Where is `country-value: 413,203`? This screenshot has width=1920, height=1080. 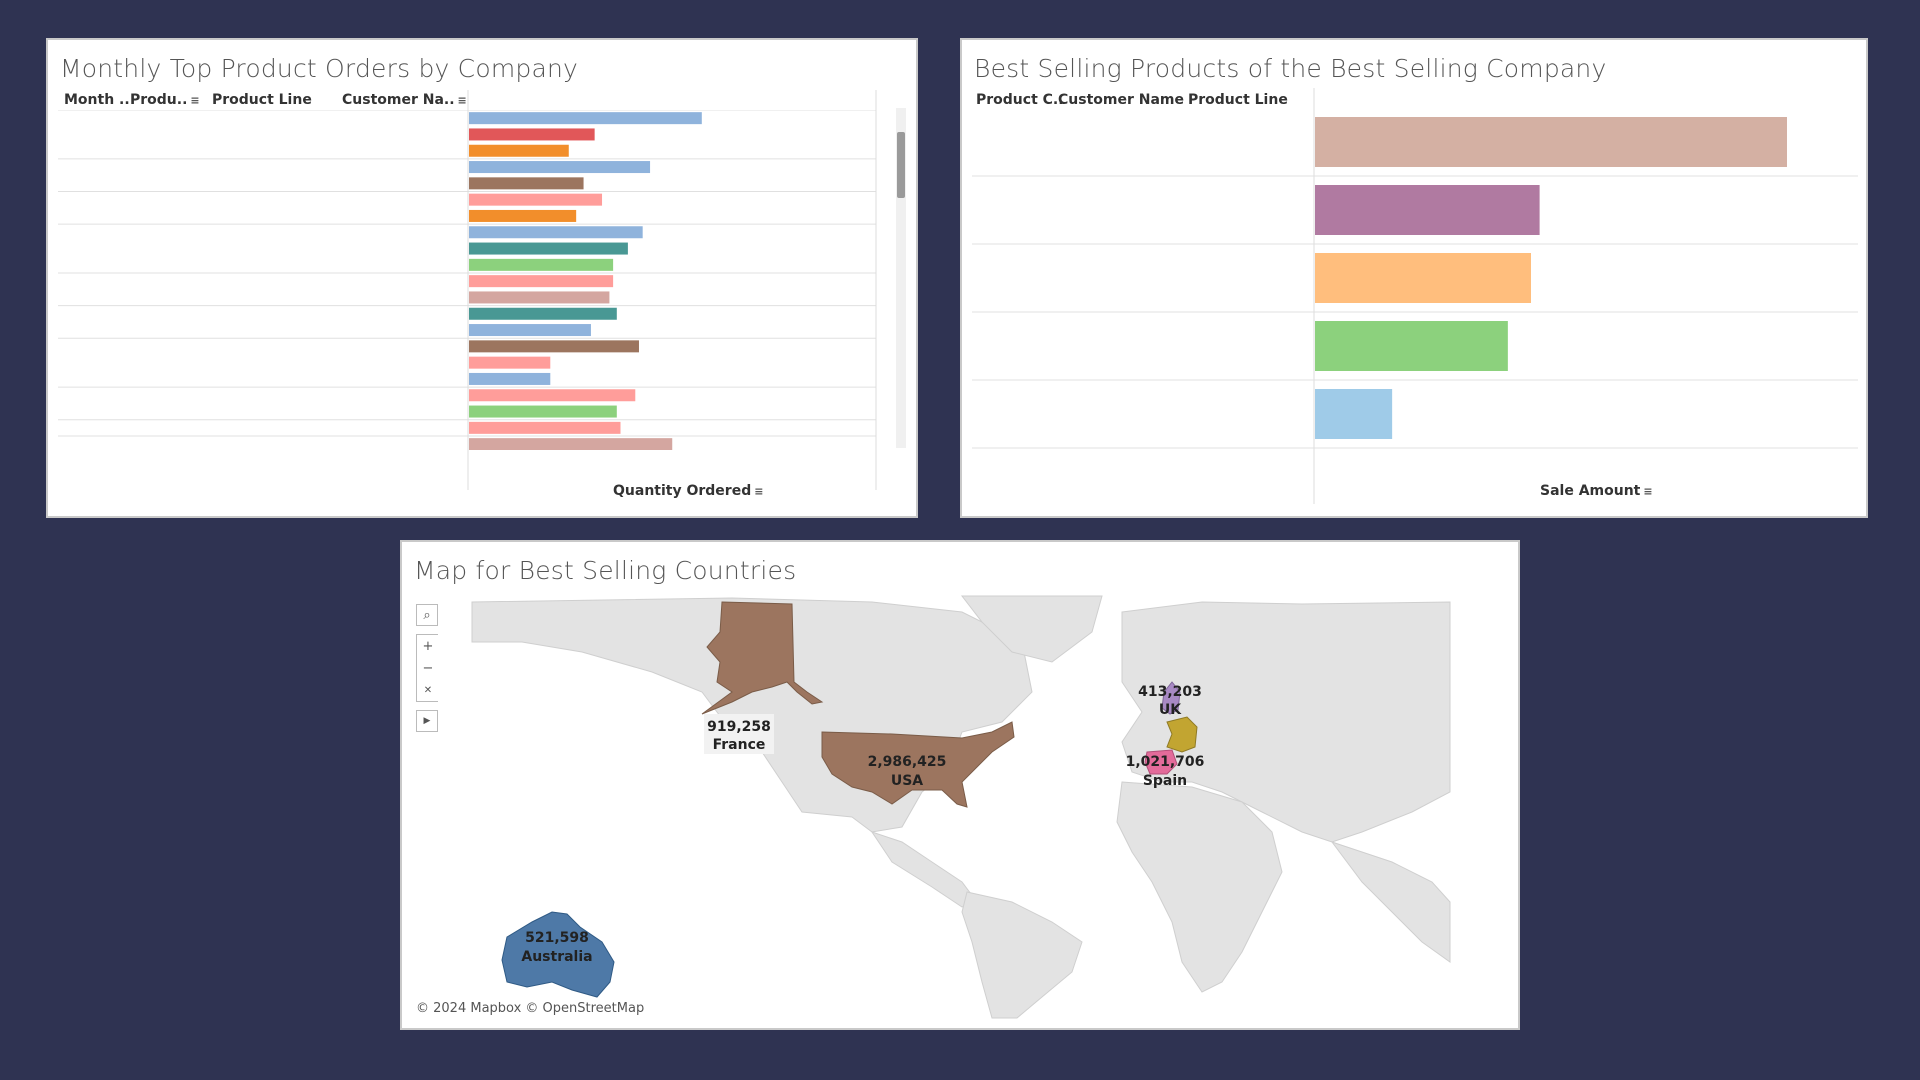 country-value: 413,203 is located at coordinates (1170, 692).